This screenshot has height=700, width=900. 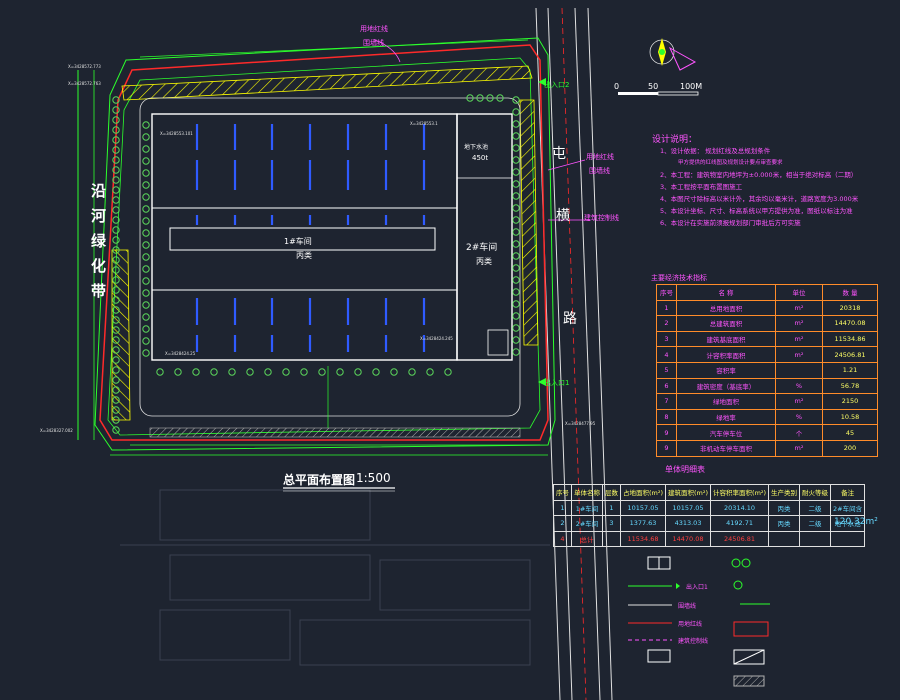 I want to click on design-note-line: 4、本图尺寸除标高以米计外，其余均以毫米计，道路宽度为3.000米, so click(x=759, y=199).